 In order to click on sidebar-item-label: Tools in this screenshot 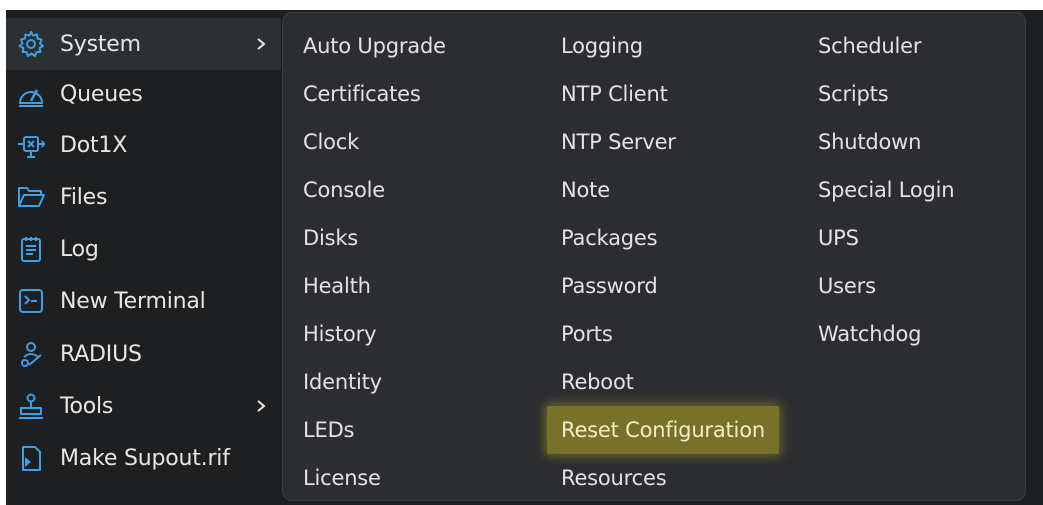, I will do `click(87, 406)`.